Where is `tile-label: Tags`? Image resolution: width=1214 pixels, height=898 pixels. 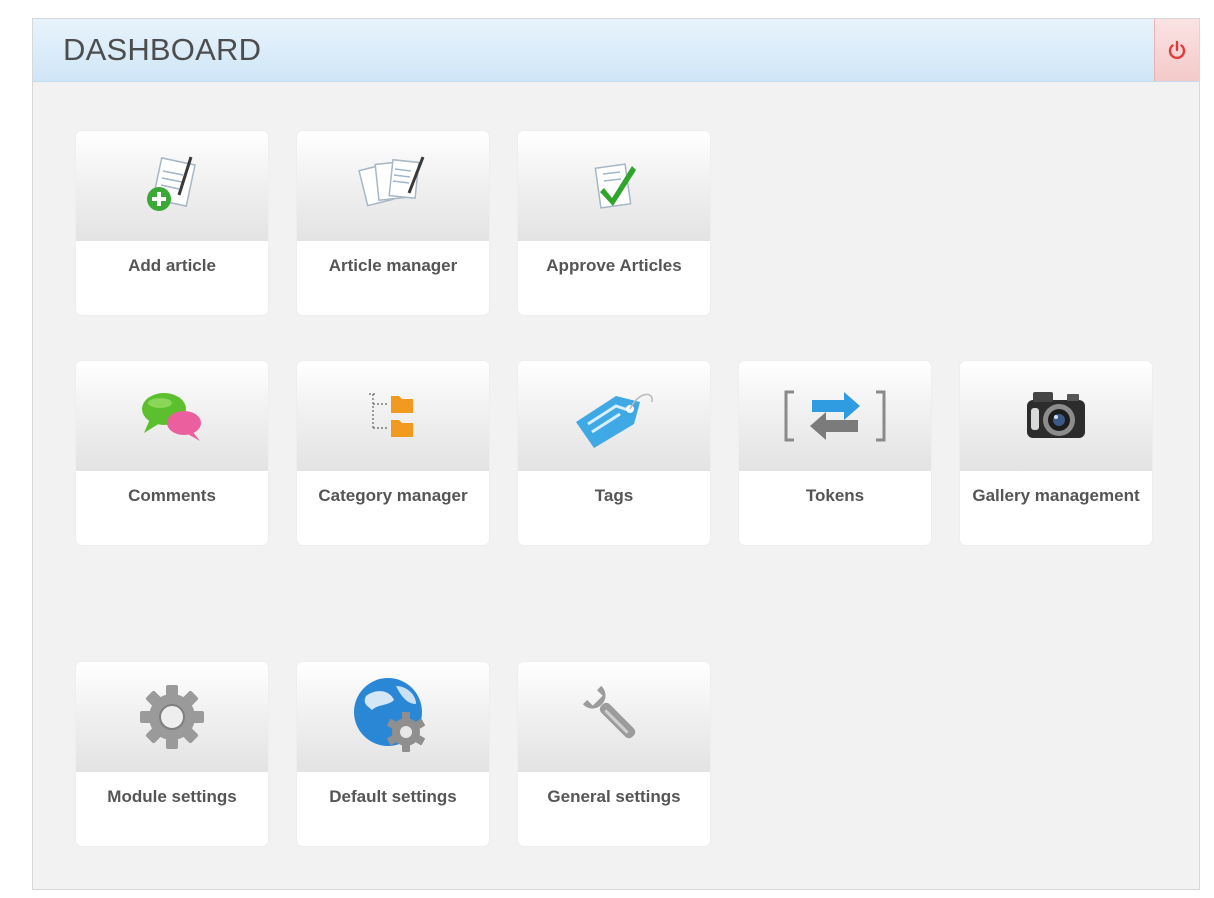
tile-label: Tags is located at coordinates (614, 495).